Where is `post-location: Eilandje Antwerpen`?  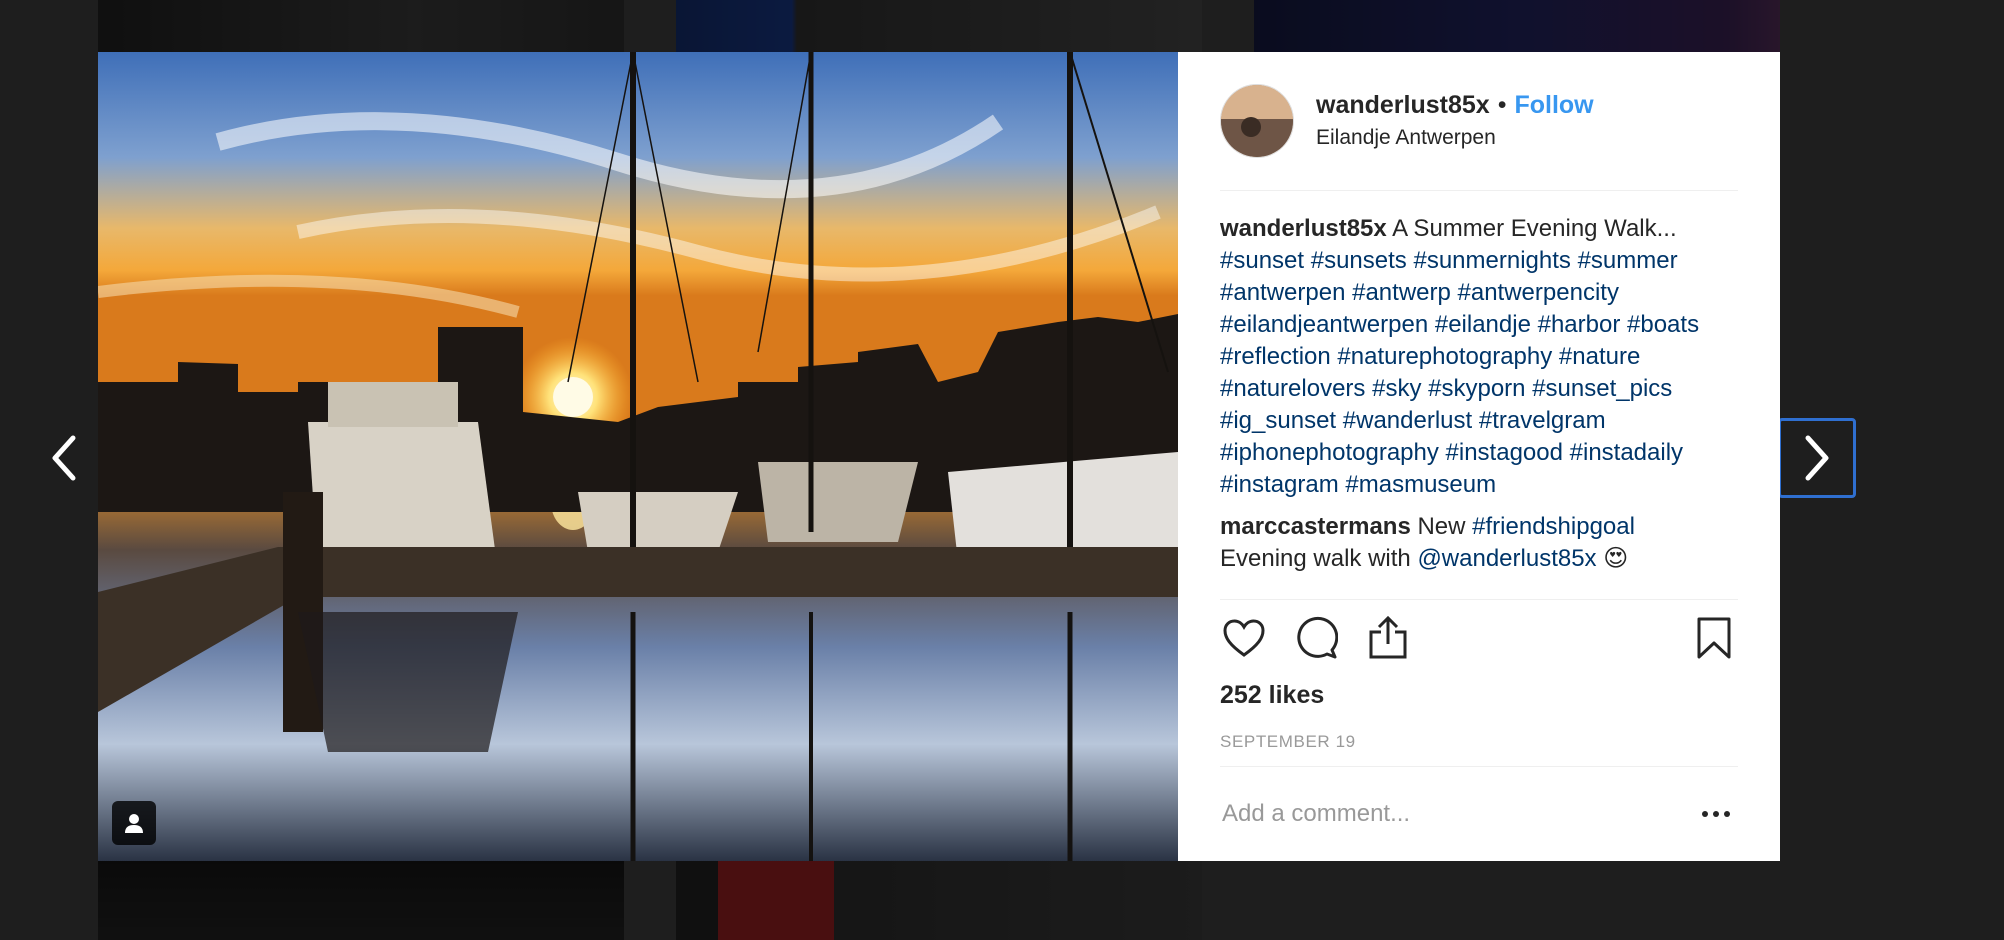
post-location: Eilandje Antwerpen is located at coordinates (1455, 138).